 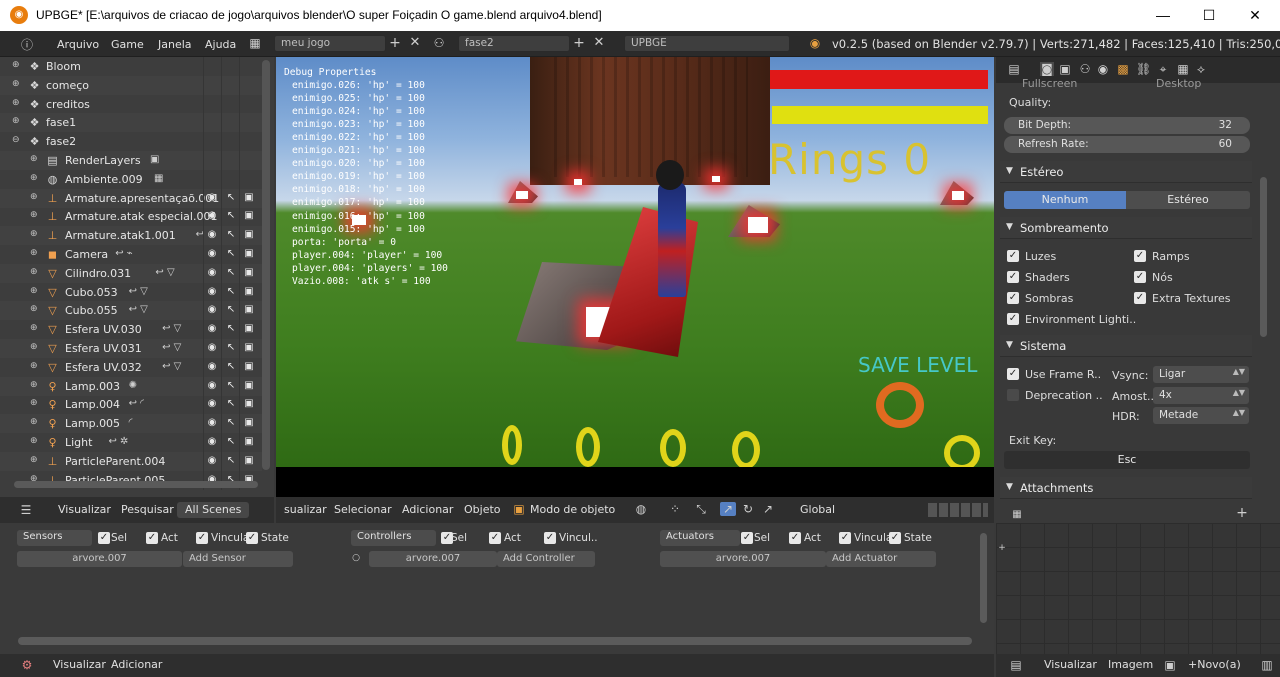 I want to click on physics-tab-icon: ⟡, so click(x=1201, y=69).